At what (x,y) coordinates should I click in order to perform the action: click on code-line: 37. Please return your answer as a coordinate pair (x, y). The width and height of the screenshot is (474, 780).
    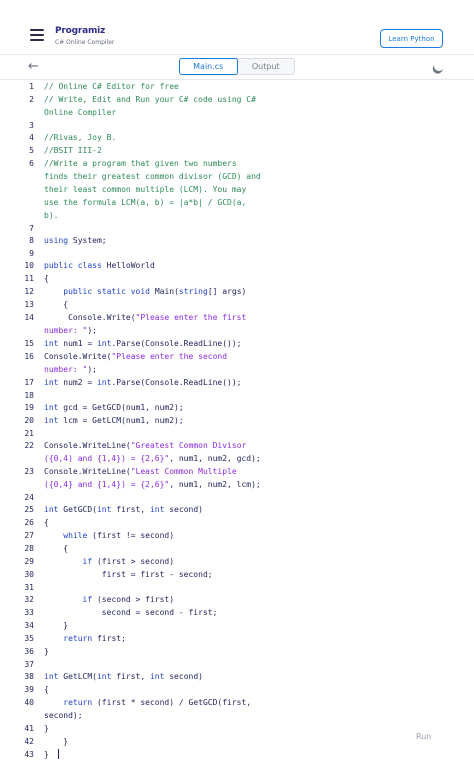
    Looking at the image, I should click on (237, 664).